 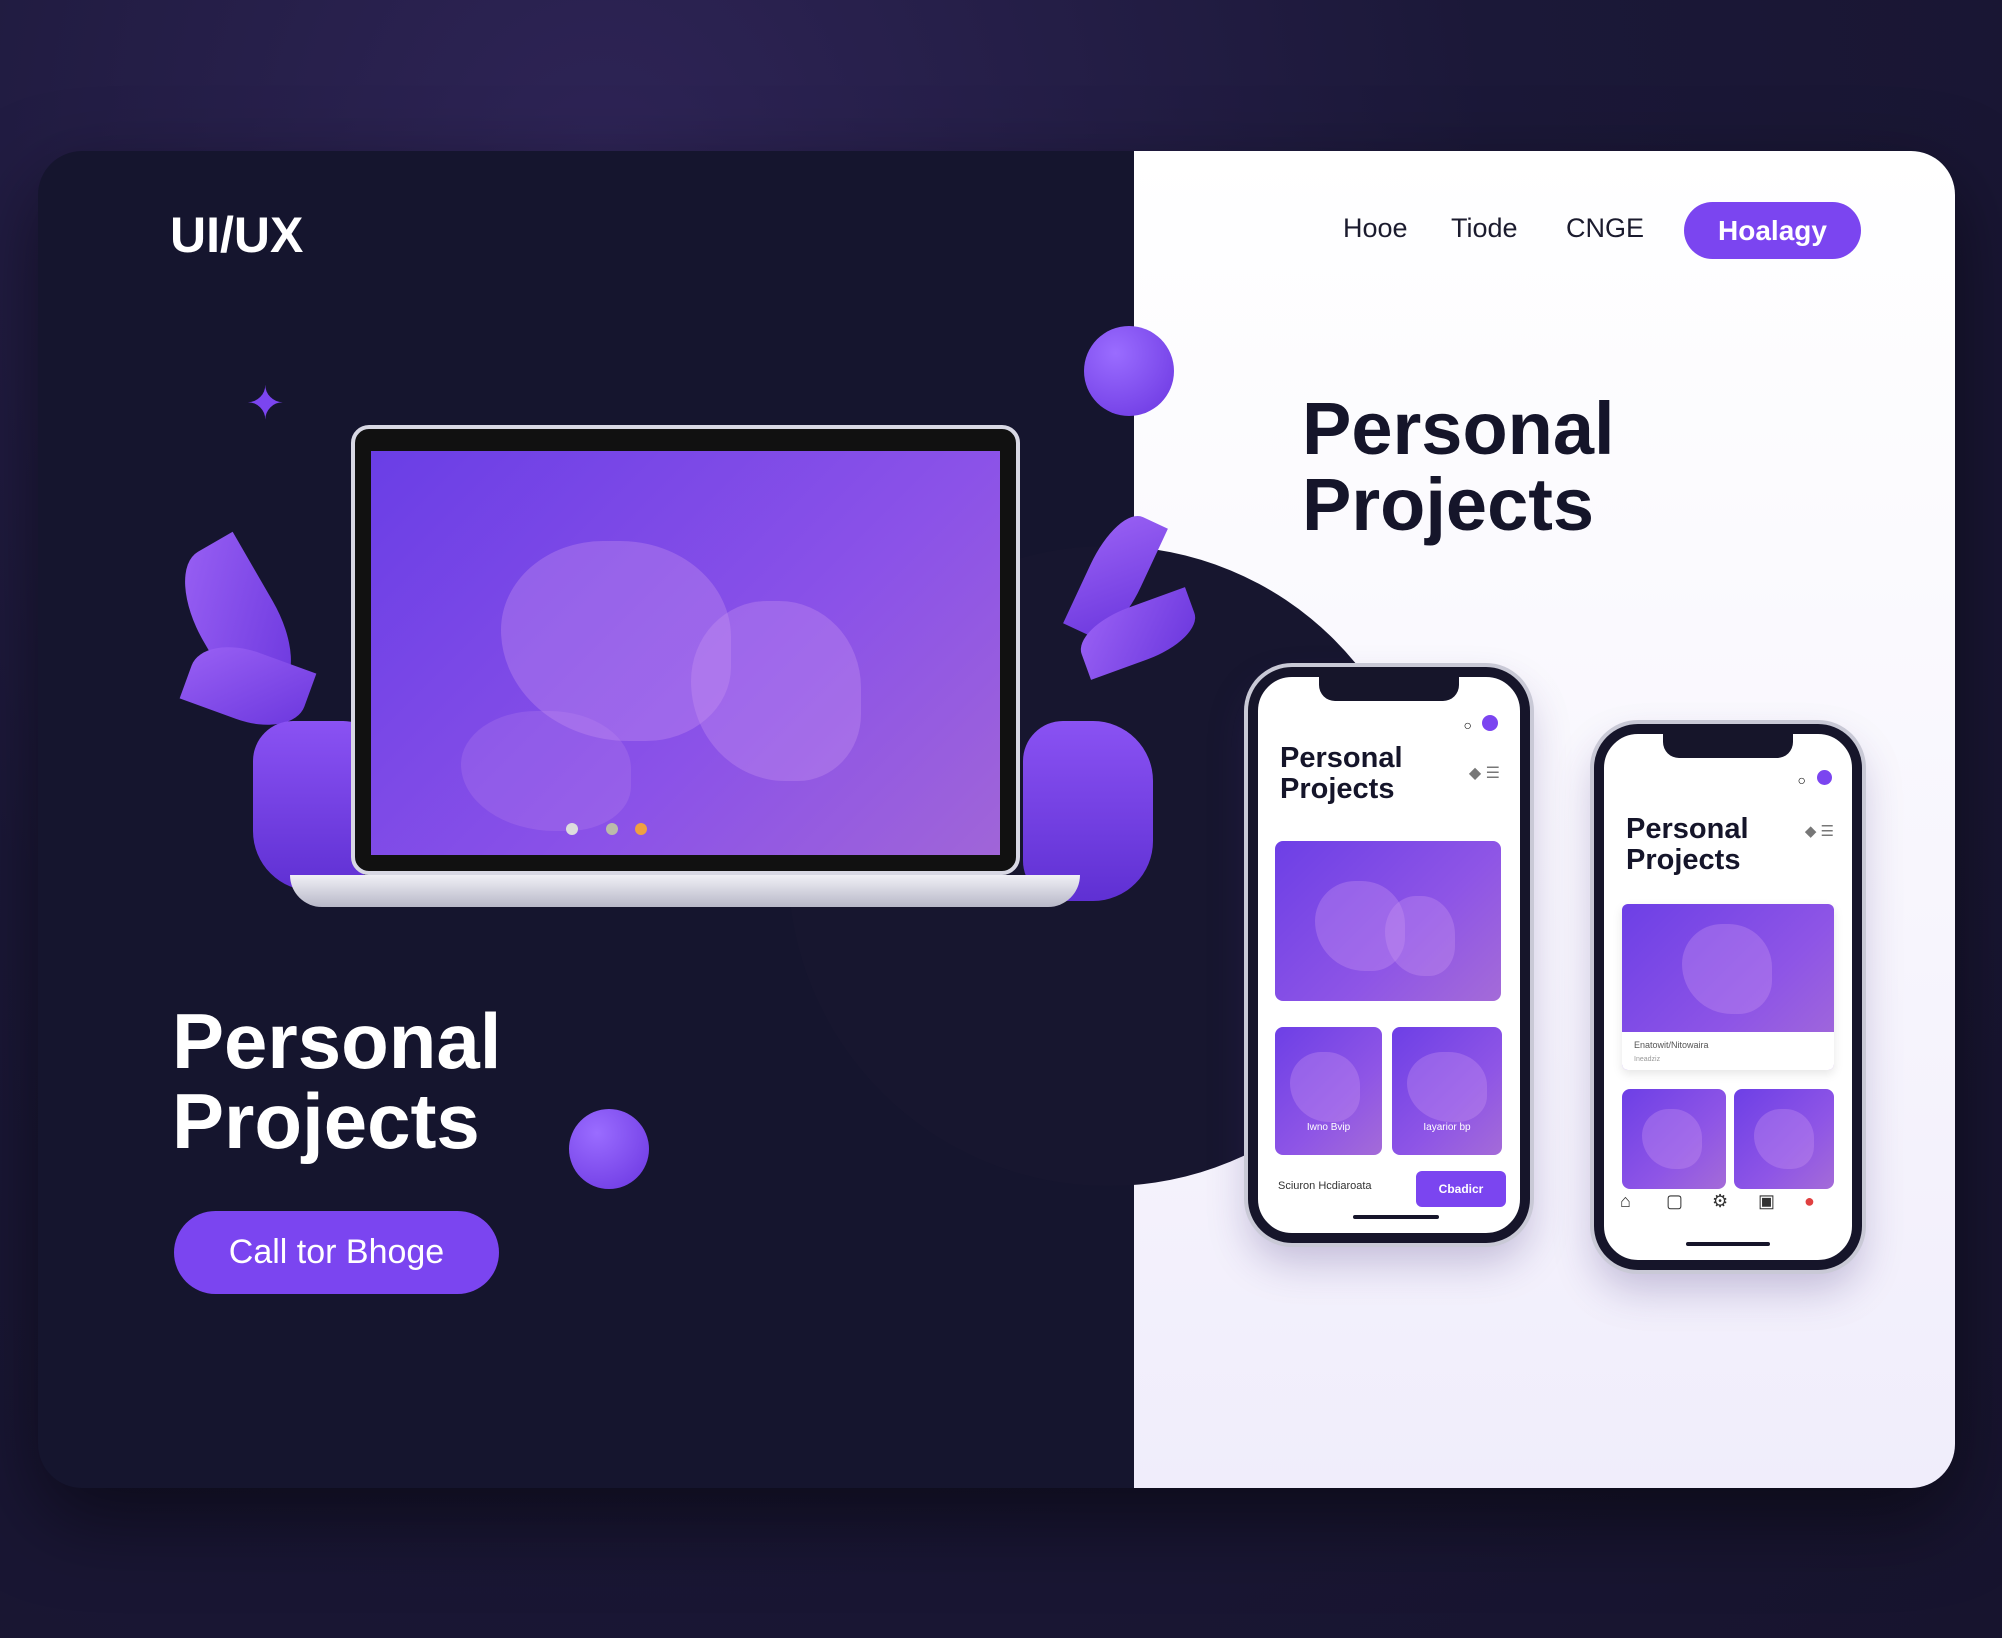 I want to click on logo: UI/UX, so click(x=236, y=235).